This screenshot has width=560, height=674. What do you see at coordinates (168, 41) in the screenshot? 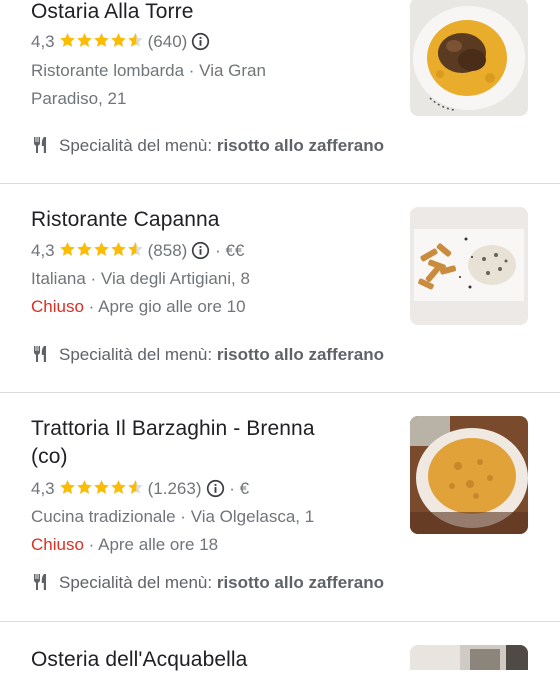
I see `review-count: (640)` at bounding box center [168, 41].